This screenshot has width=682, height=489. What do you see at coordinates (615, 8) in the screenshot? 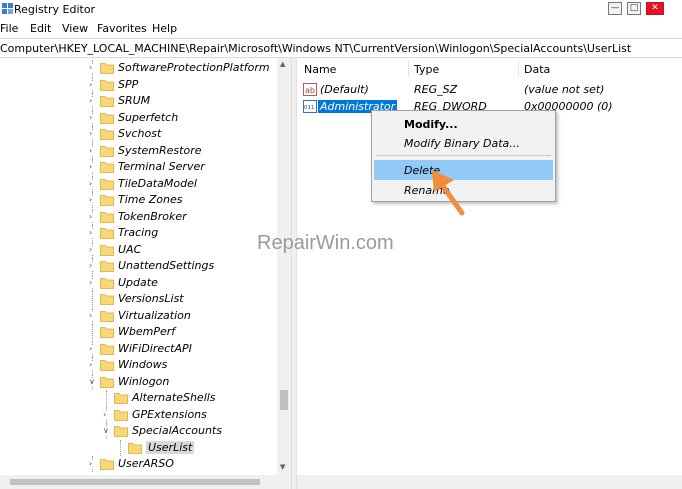
I see `minimize-button: —` at bounding box center [615, 8].